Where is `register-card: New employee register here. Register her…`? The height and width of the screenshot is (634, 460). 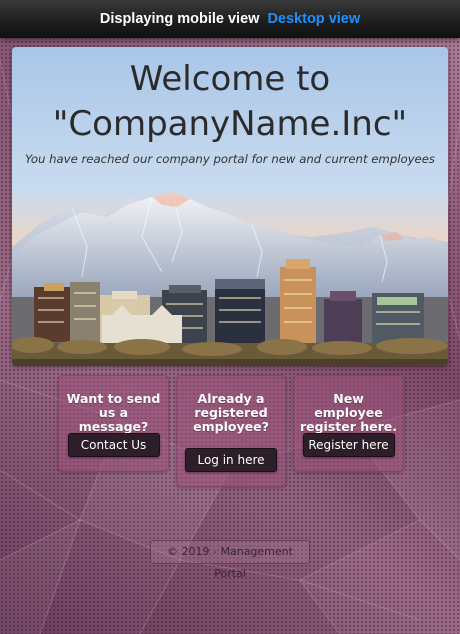
register-card: New employee register here. Register her… is located at coordinates (348, 423).